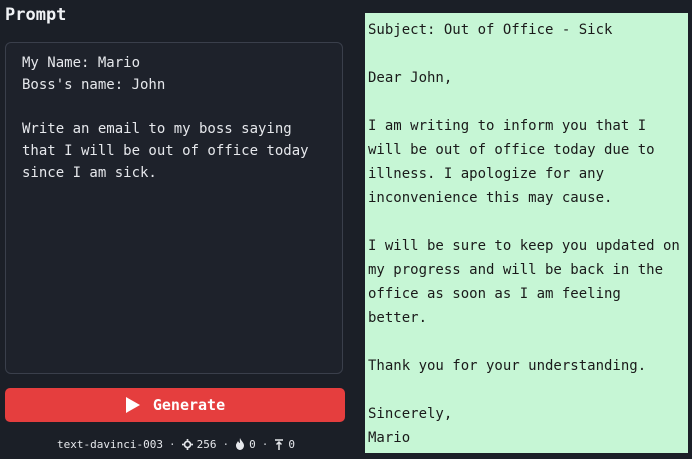 This screenshot has width=692, height=459. Describe the element at coordinates (279, 444) in the screenshot. I see `top-p-icon` at that location.